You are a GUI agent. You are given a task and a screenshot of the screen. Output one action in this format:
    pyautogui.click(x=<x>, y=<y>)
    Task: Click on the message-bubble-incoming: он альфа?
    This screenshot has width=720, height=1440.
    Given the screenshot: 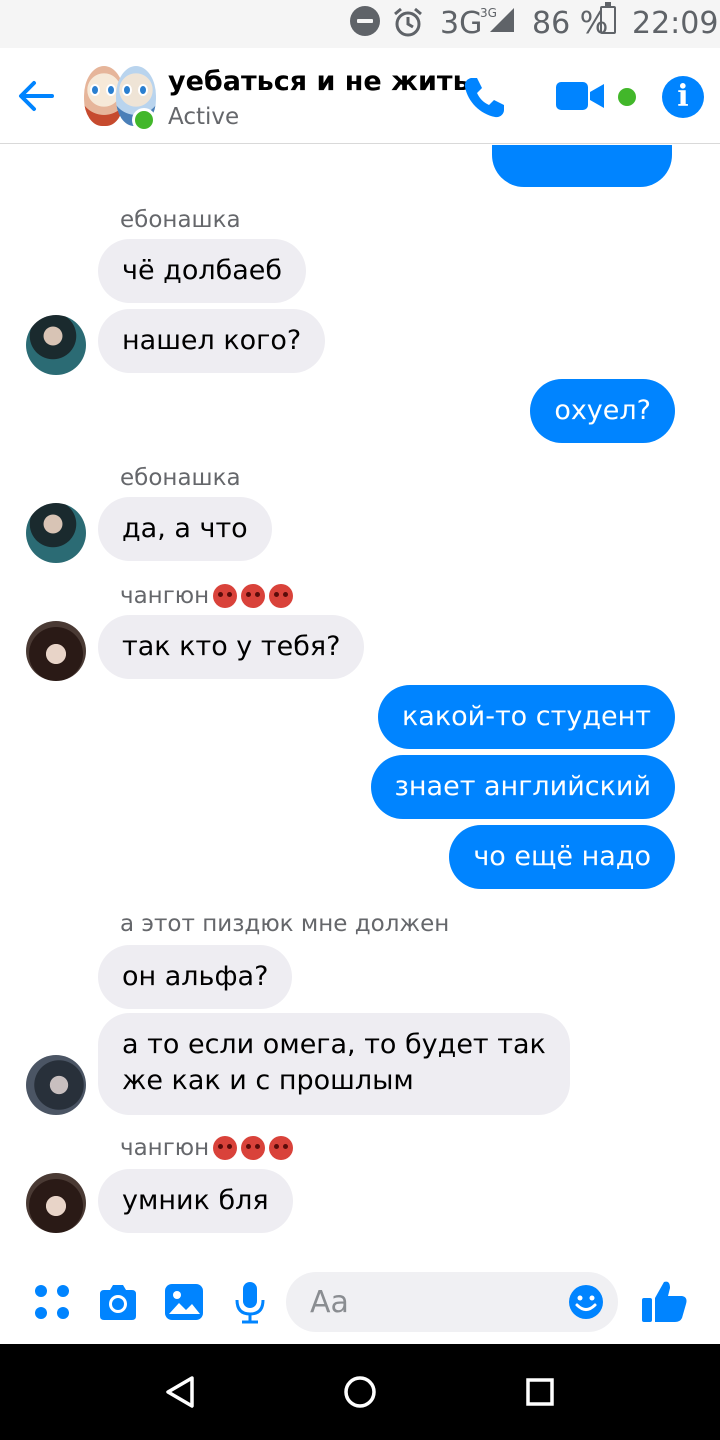 What is the action you would take?
    pyautogui.click(x=195, y=977)
    